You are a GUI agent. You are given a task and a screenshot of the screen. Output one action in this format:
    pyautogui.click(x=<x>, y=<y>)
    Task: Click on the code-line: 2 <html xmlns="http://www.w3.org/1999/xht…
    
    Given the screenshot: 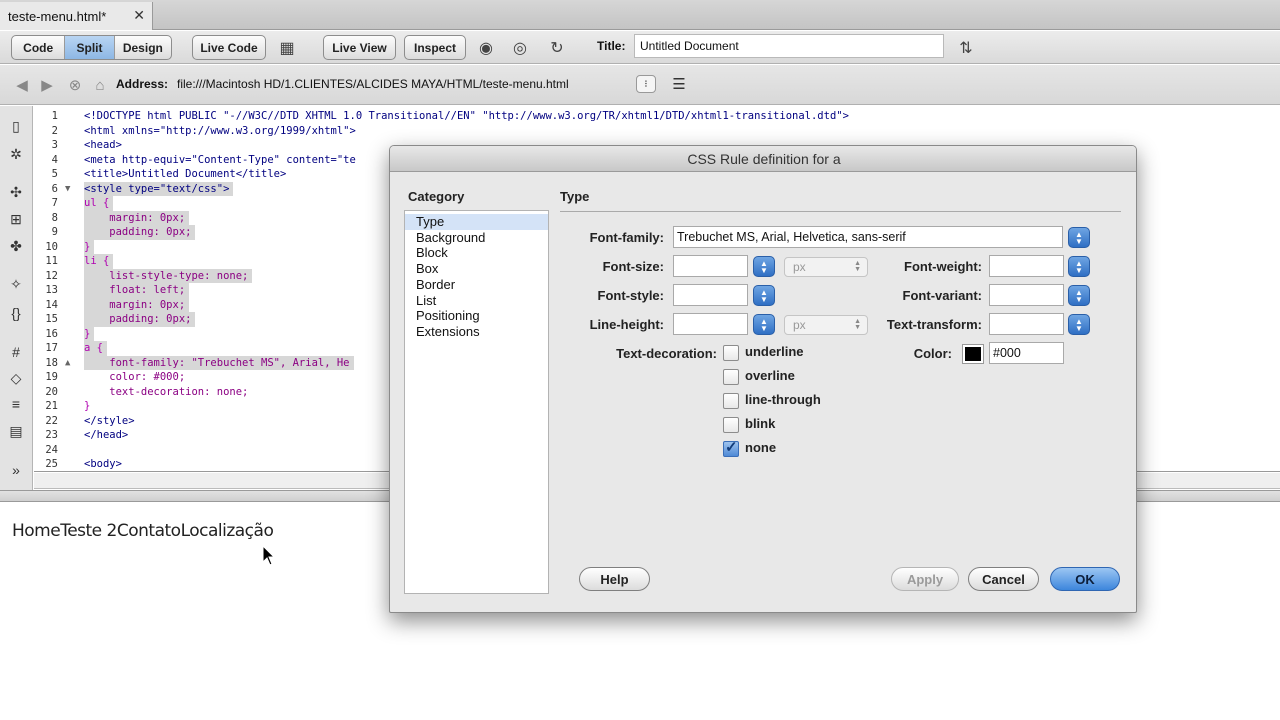 What is the action you would take?
    pyautogui.click(x=657, y=131)
    